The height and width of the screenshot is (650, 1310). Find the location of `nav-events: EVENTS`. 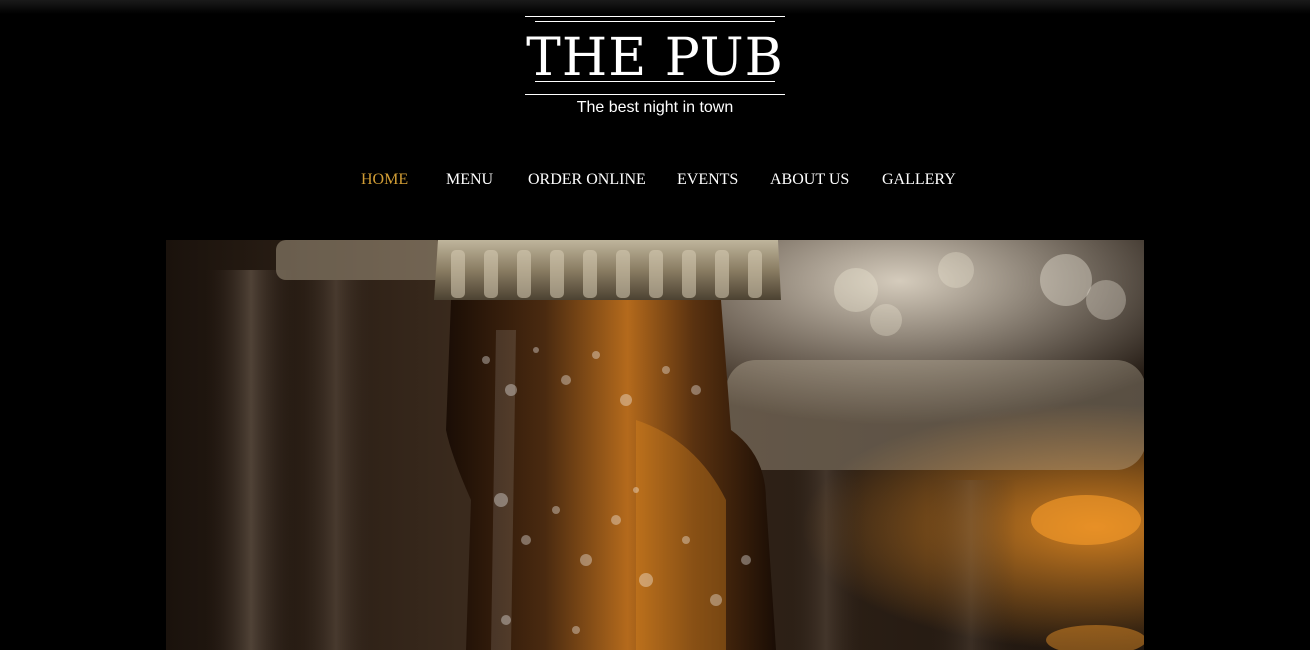

nav-events: EVENTS is located at coordinates (707, 180).